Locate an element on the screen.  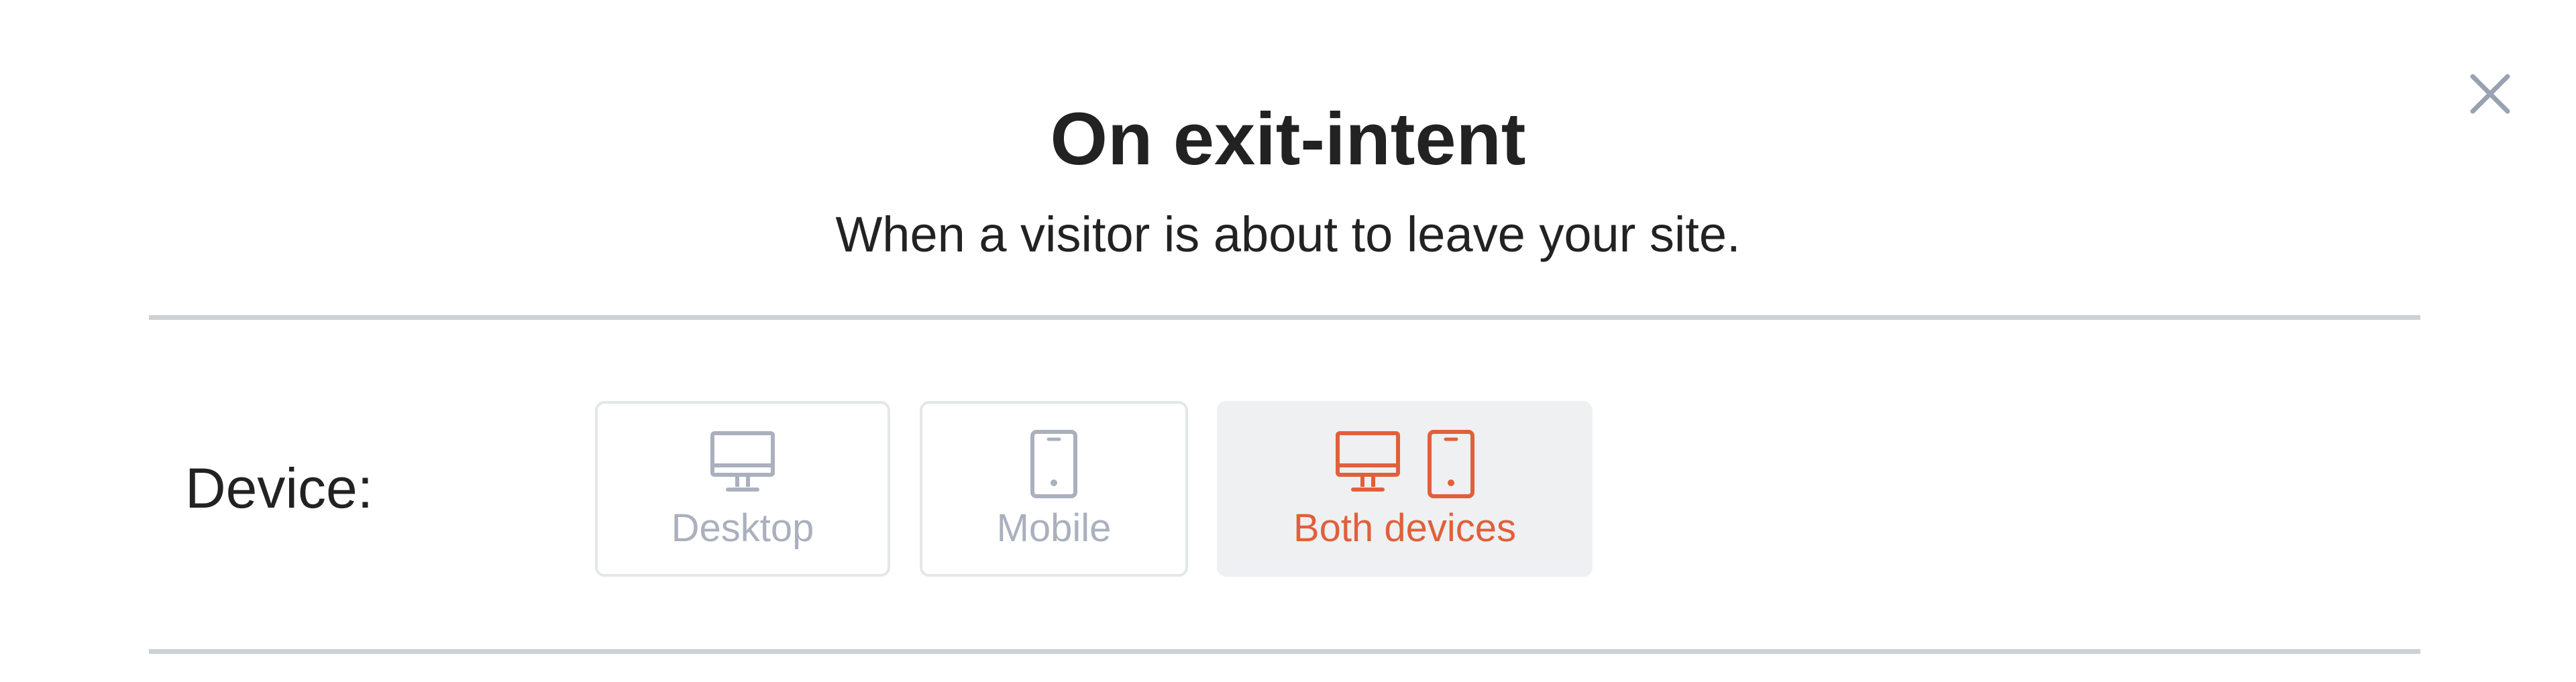
divider-top is located at coordinates (1284, 317).